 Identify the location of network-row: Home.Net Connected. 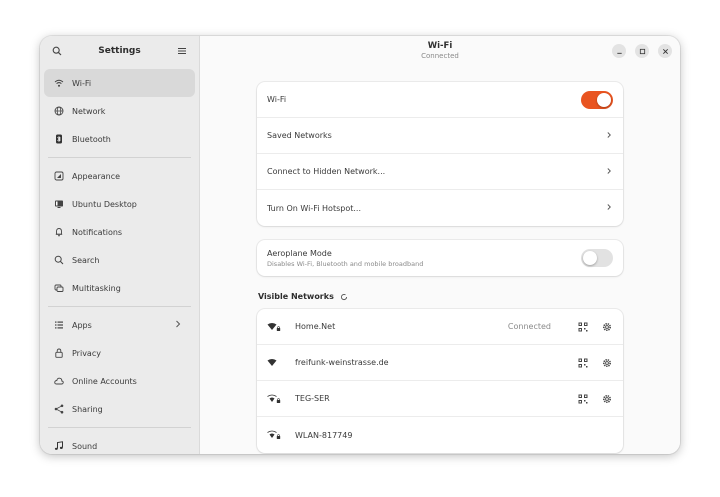
(440, 327).